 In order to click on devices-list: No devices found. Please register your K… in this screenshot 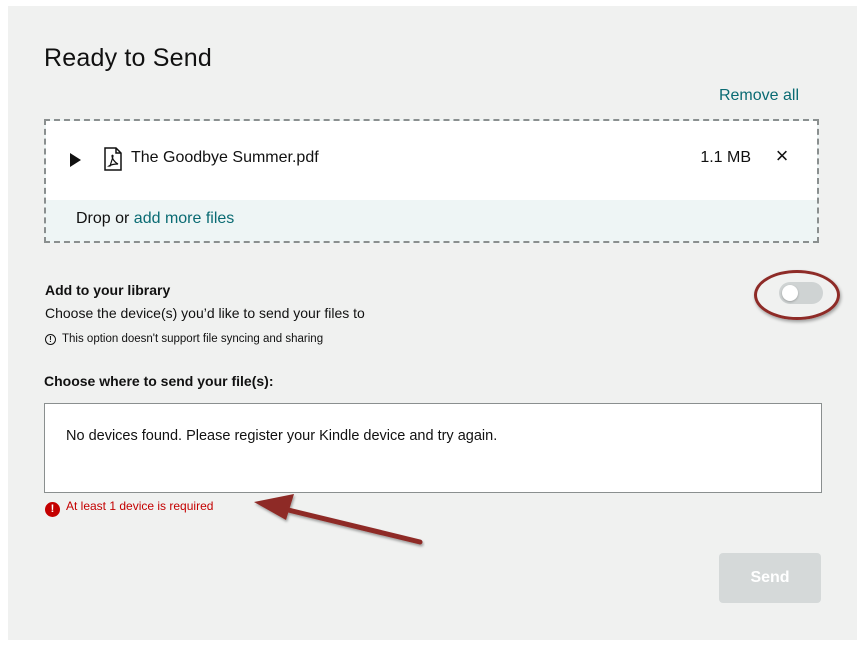, I will do `click(433, 448)`.